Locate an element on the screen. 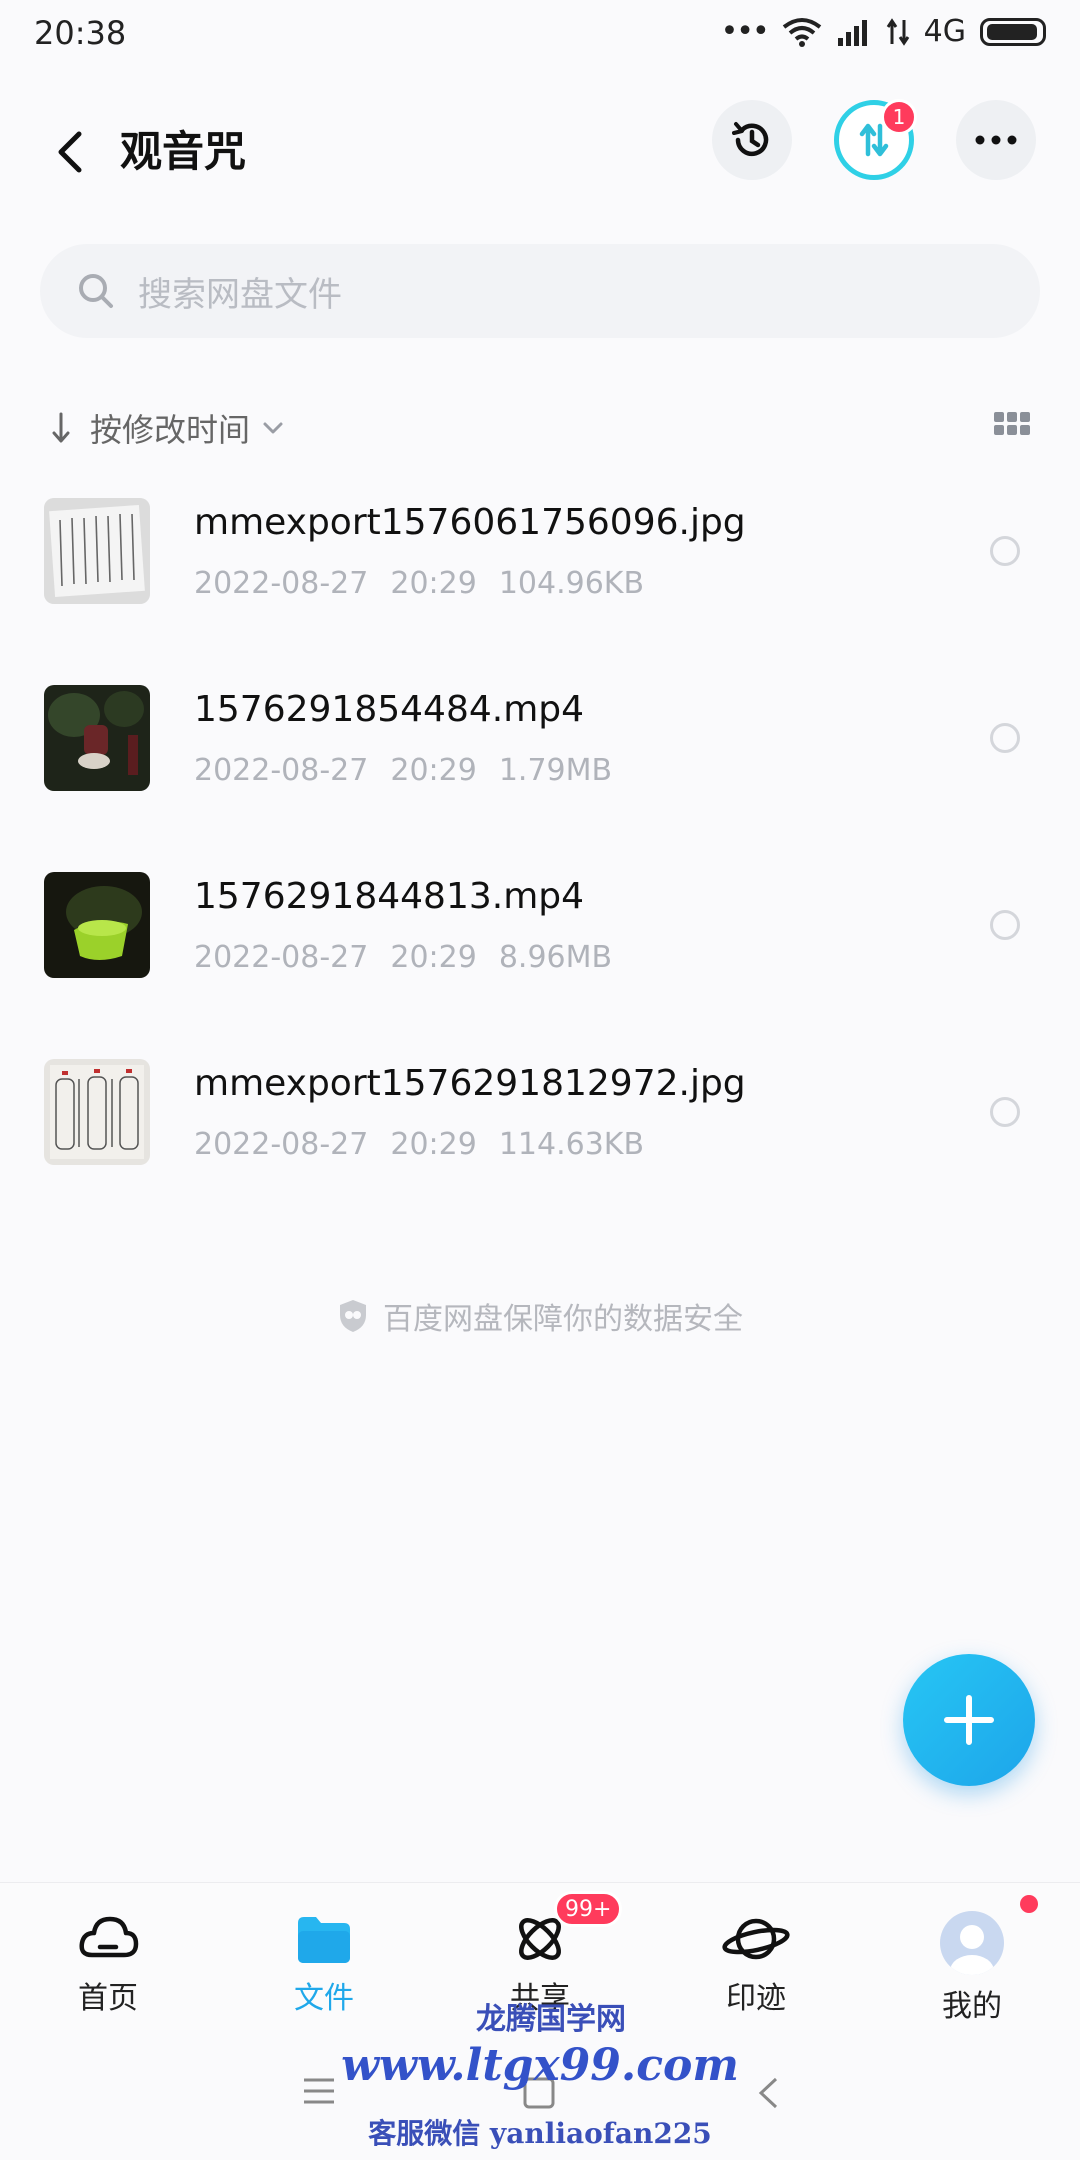  file-size: 8.96MB is located at coordinates (555, 957).